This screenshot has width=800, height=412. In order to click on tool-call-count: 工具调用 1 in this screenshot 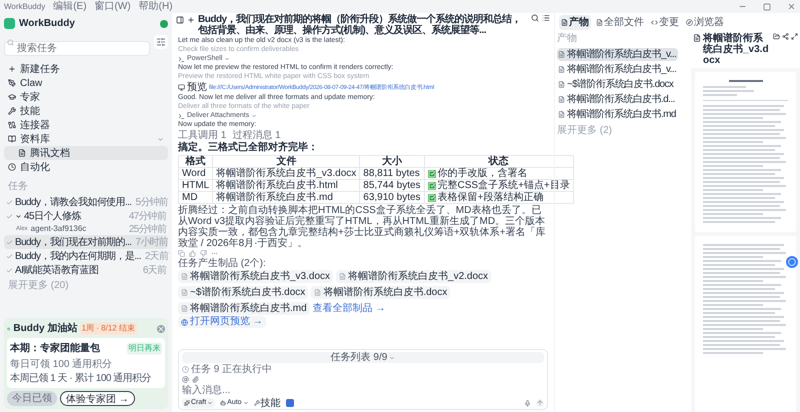, I will do `click(202, 135)`.